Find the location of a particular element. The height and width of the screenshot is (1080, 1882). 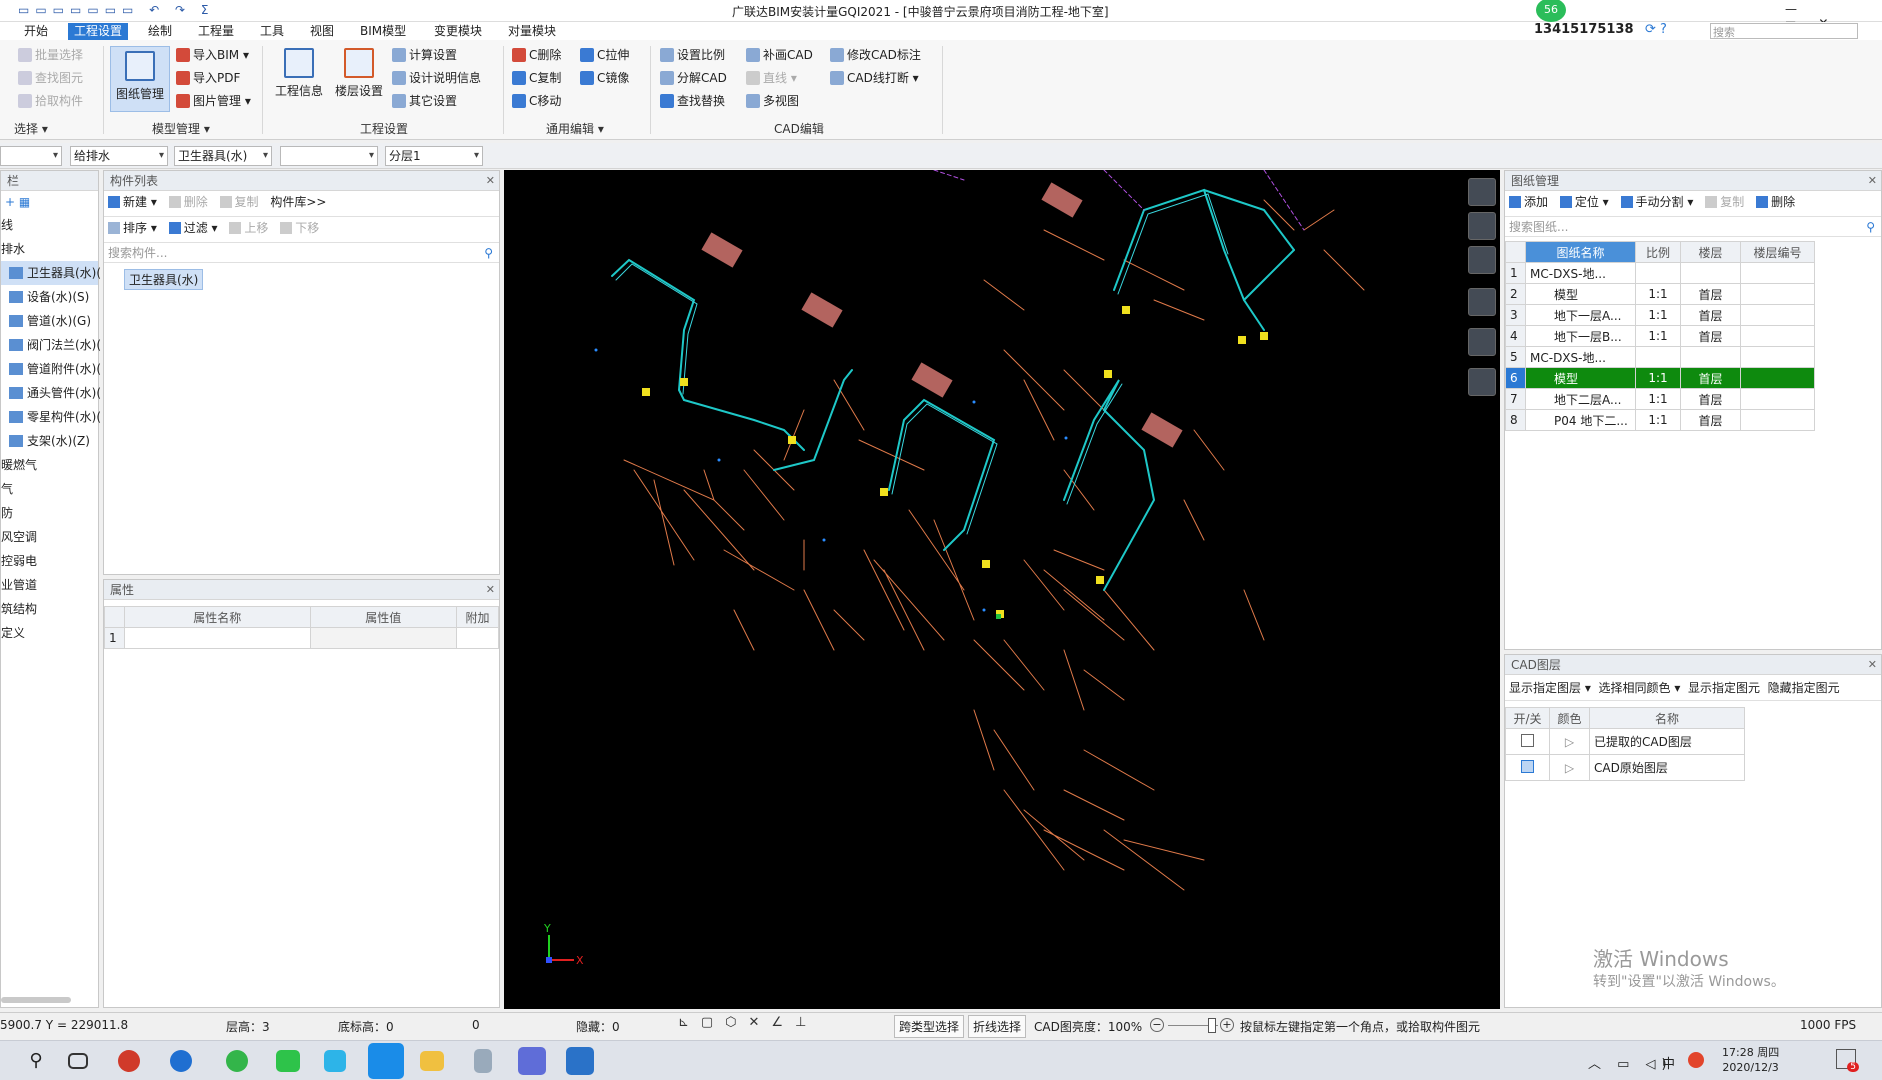

gqi-app-icon is located at coordinates (532, 1061).